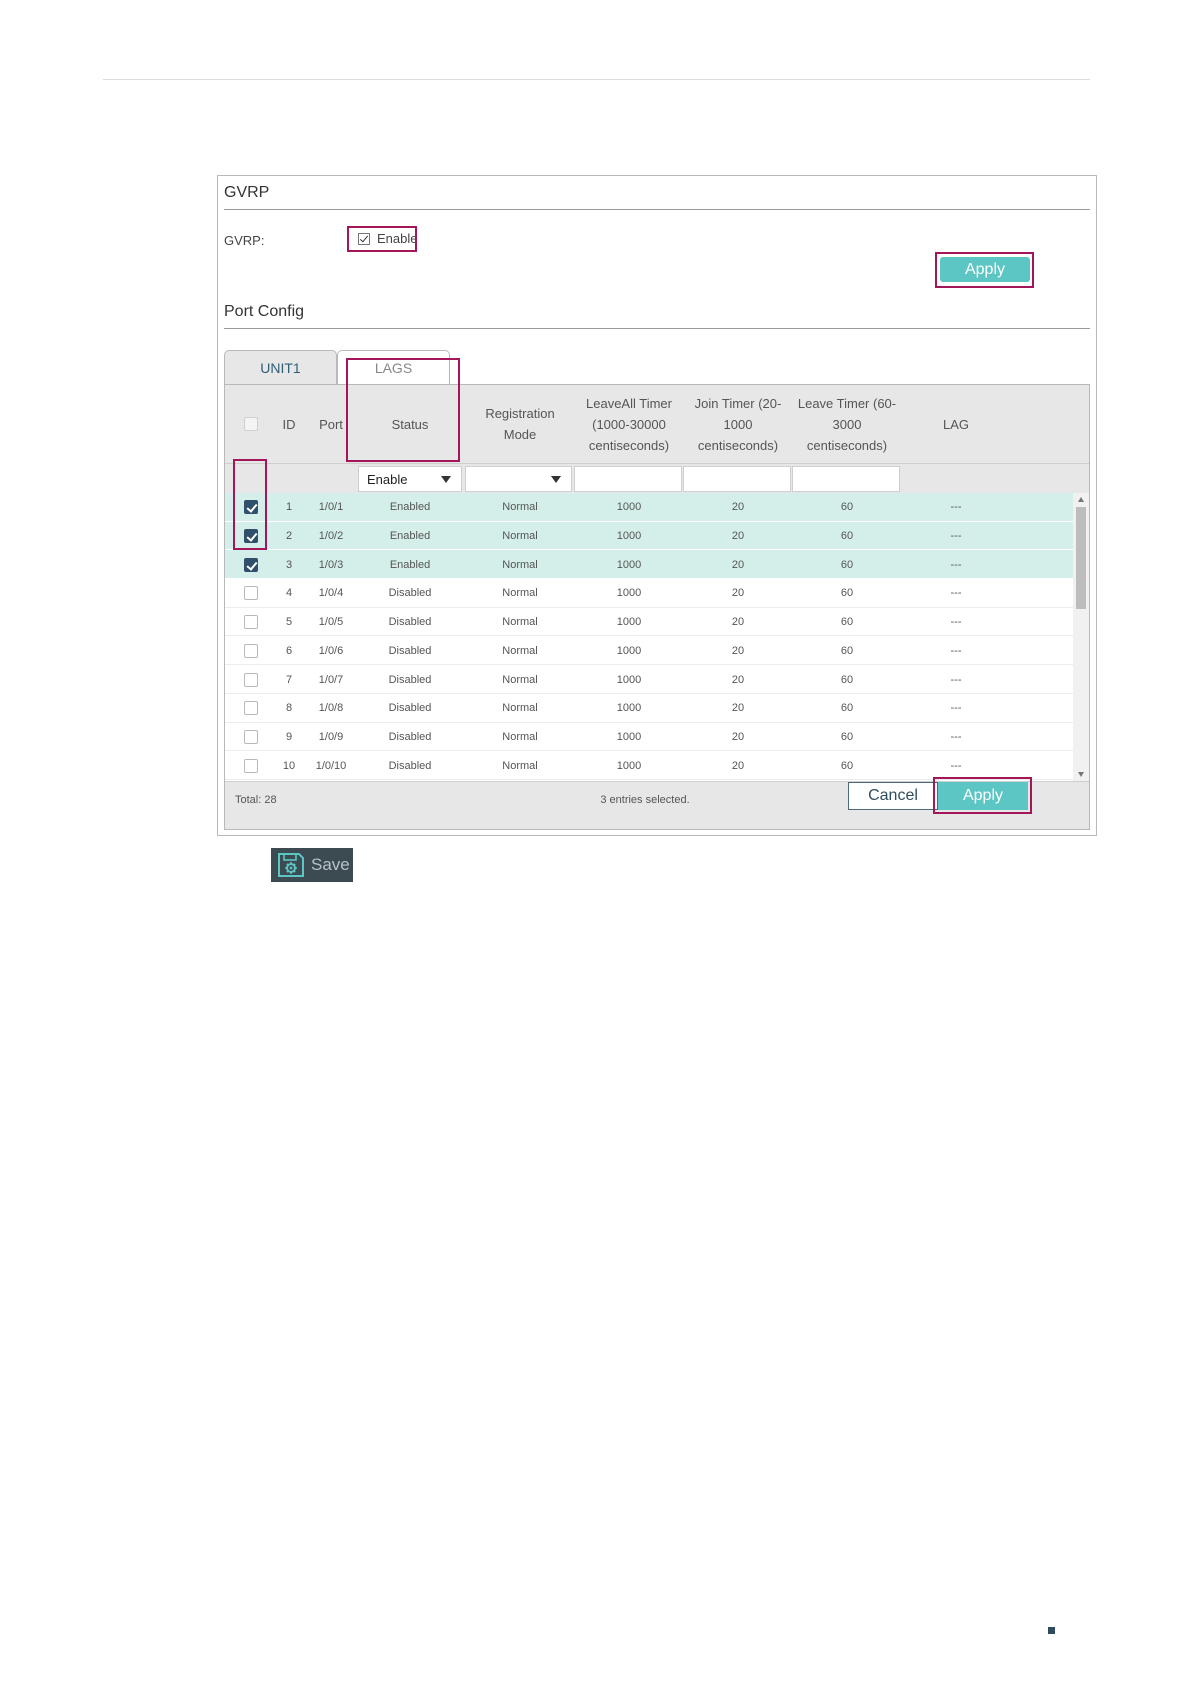 This screenshot has height=1684, width=1191. Describe the element at coordinates (649, 765) in the screenshot. I see `table-row: 10 1/0/10 Disabled Normal 1000 20 60 ---` at that location.